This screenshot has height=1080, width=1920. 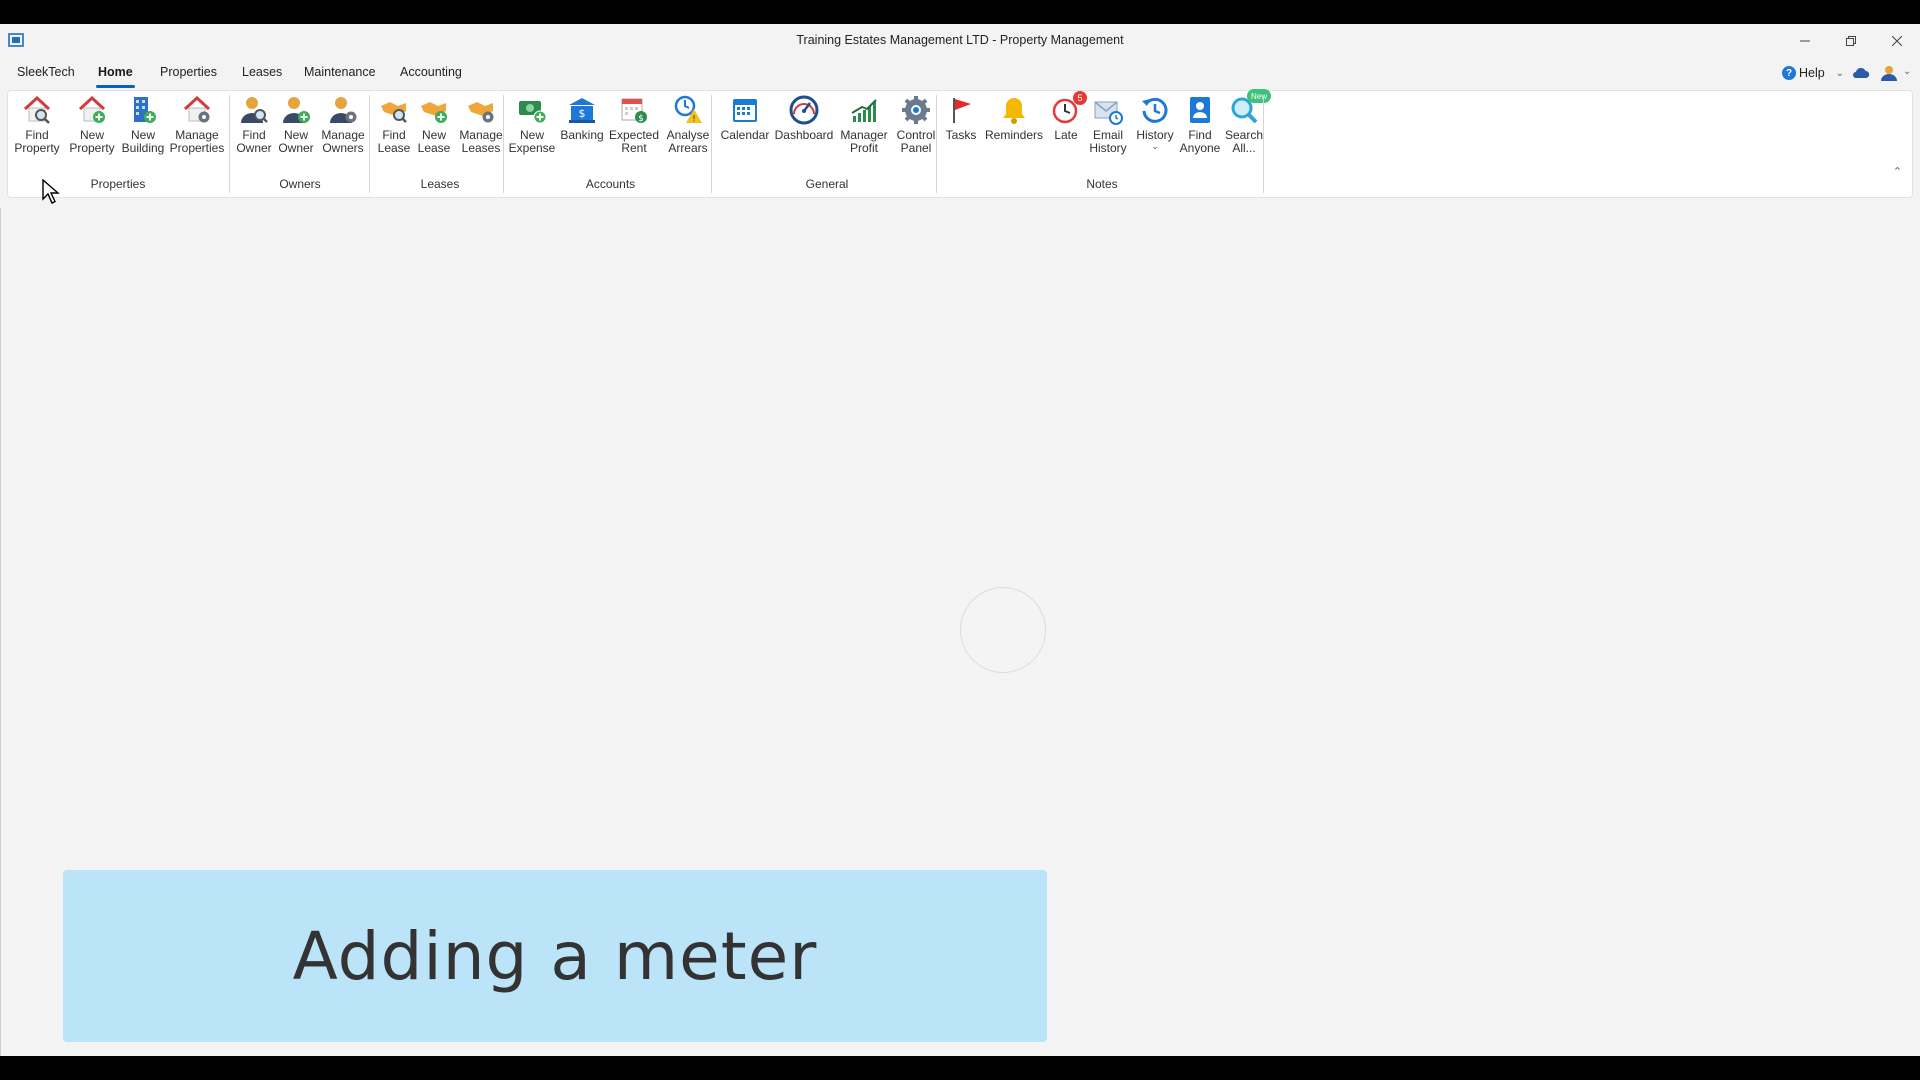 What do you see at coordinates (827, 184) in the screenshot?
I see `group-label-general: General` at bounding box center [827, 184].